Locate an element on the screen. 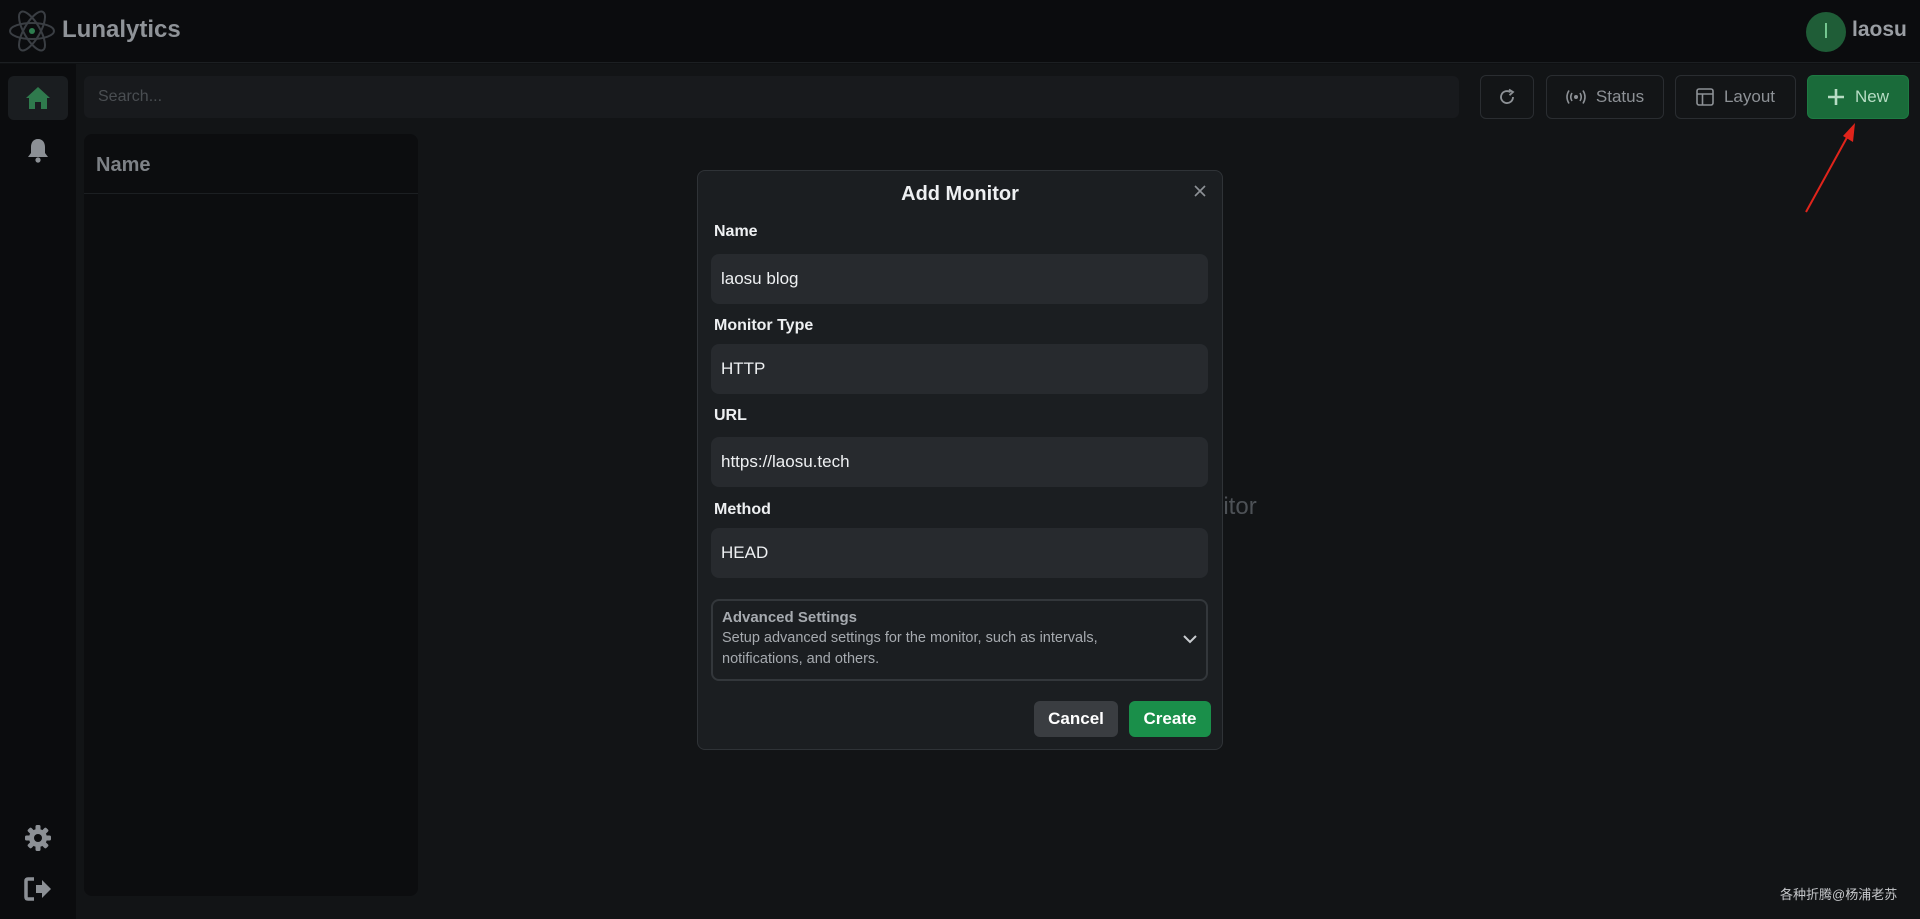  sidebar-item-settings is located at coordinates (38, 838).